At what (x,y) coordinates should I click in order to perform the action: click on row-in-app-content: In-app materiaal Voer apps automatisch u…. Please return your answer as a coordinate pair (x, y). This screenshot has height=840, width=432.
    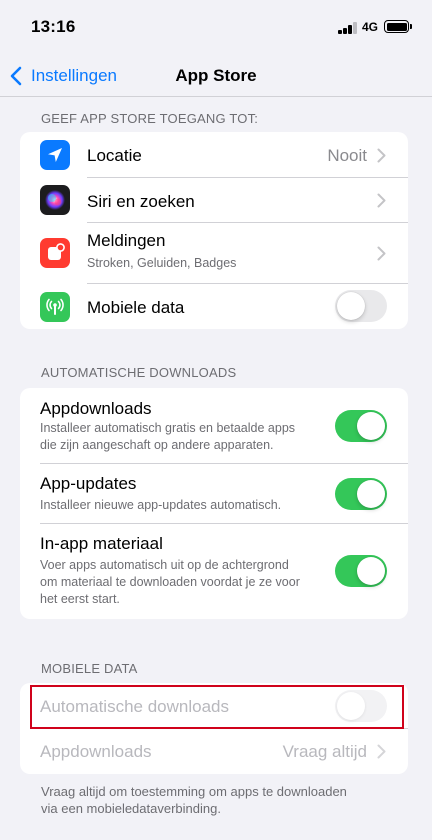
    Looking at the image, I should click on (214, 571).